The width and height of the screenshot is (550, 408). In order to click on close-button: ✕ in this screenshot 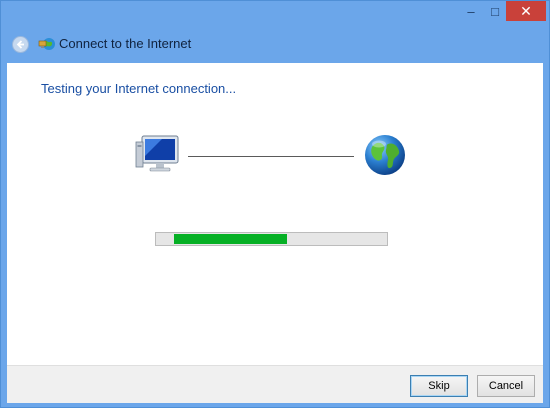, I will do `click(526, 11)`.